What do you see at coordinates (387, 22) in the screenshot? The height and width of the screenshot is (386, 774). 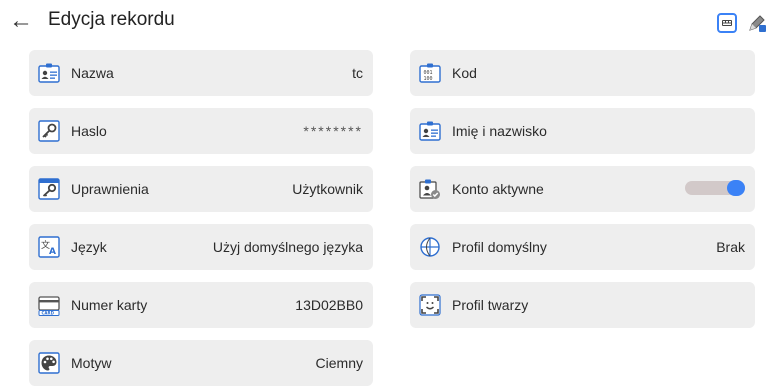 I see `header-bar: ← Edycja rekordu` at bounding box center [387, 22].